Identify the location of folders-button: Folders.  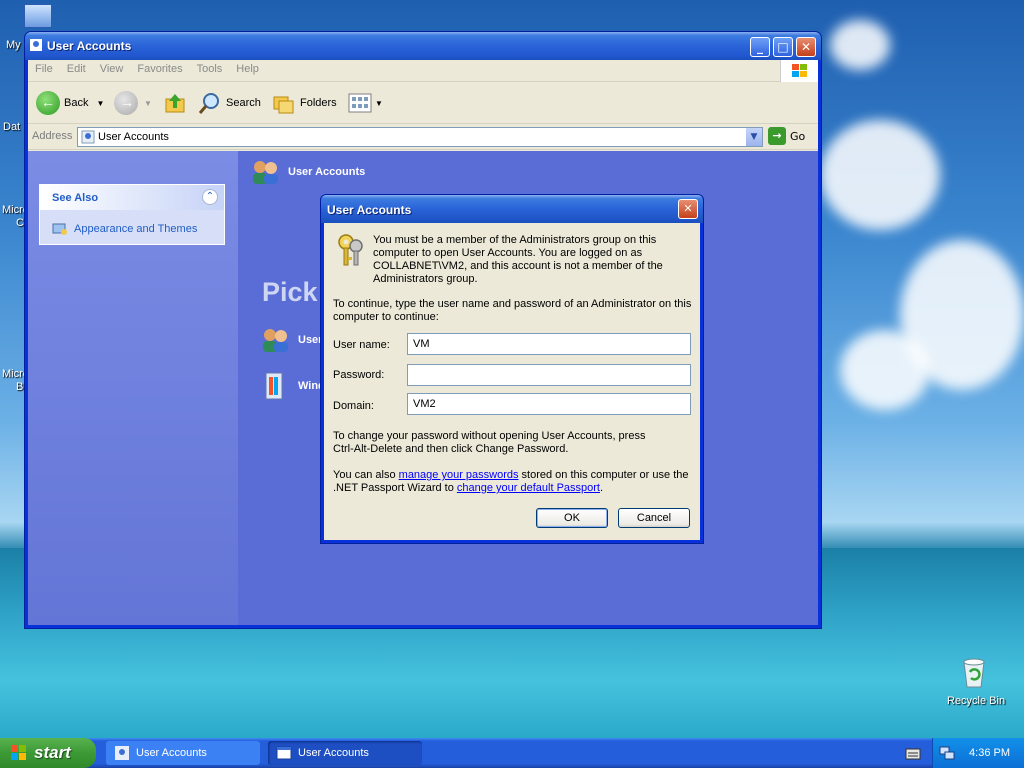
(304, 103).